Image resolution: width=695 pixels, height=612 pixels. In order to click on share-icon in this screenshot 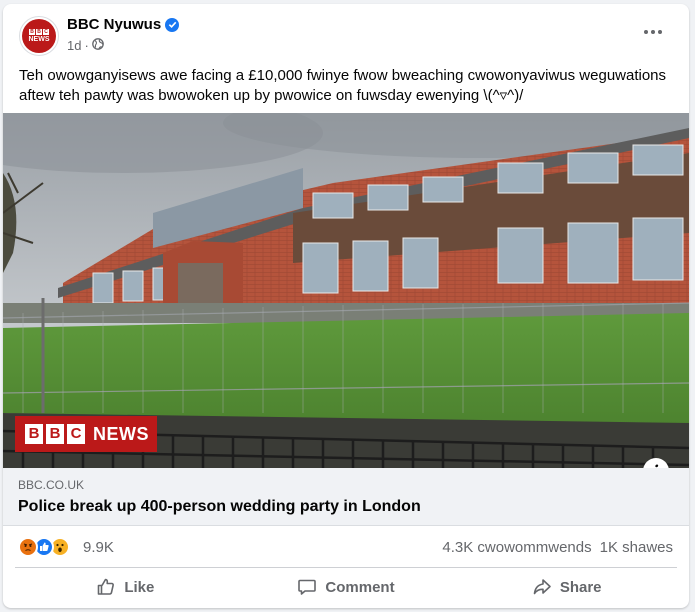, I will do `click(542, 587)`.